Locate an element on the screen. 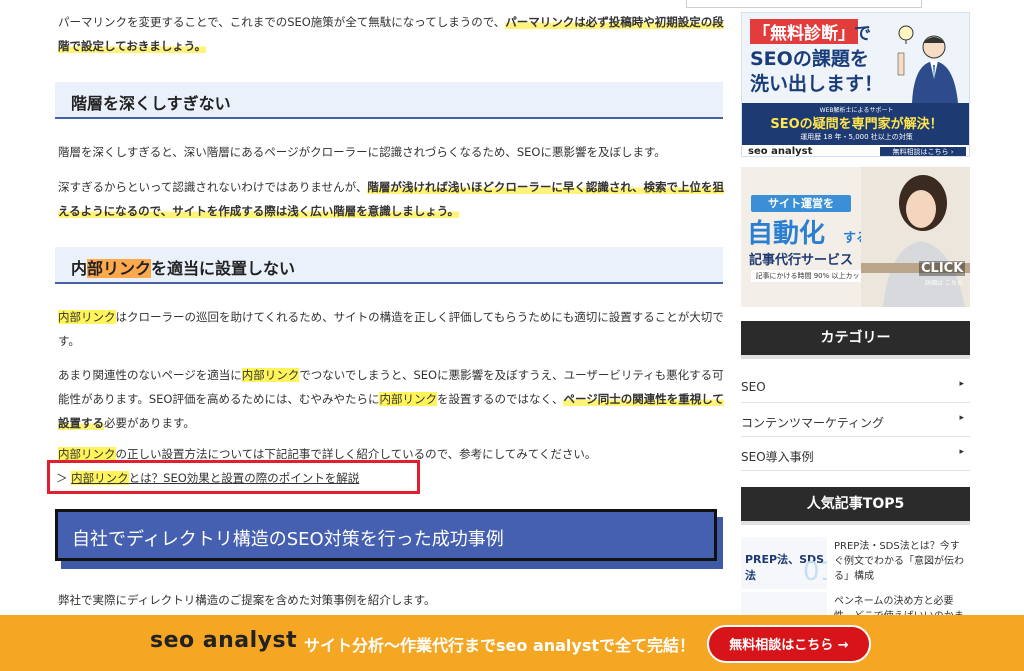 The width and height of the screenshot is (1024, 671). heading-case-study: 自社でディレクトリ構造のSEO対策を行った成功事例 is located at coordinates (389, 539).